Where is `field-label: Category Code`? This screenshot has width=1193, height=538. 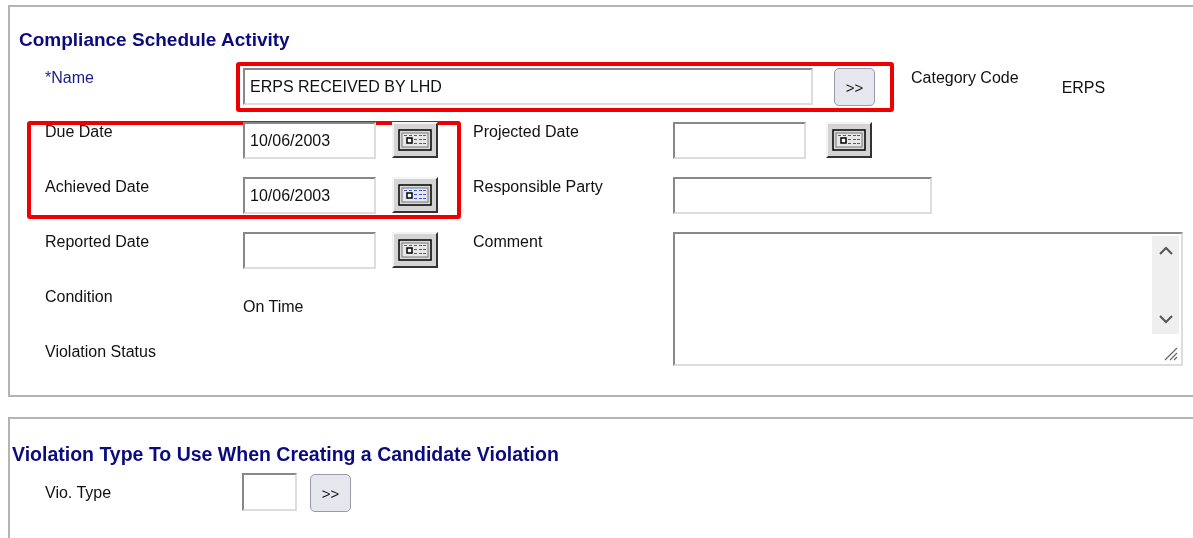
field-label: Category Code is located at coordinates (965, 78).